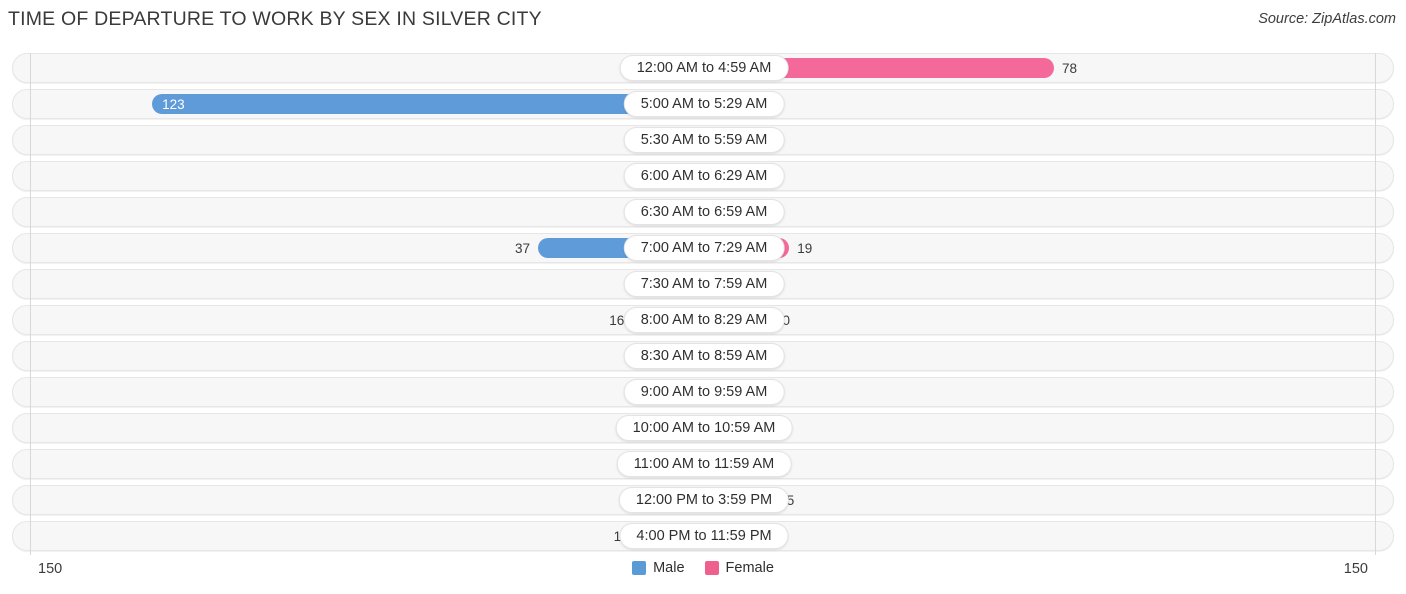 This screenshot has height=594, width=1406. I want to click on chart-row: 01512:00 PM to 3:59 PM, so click(703, 500).